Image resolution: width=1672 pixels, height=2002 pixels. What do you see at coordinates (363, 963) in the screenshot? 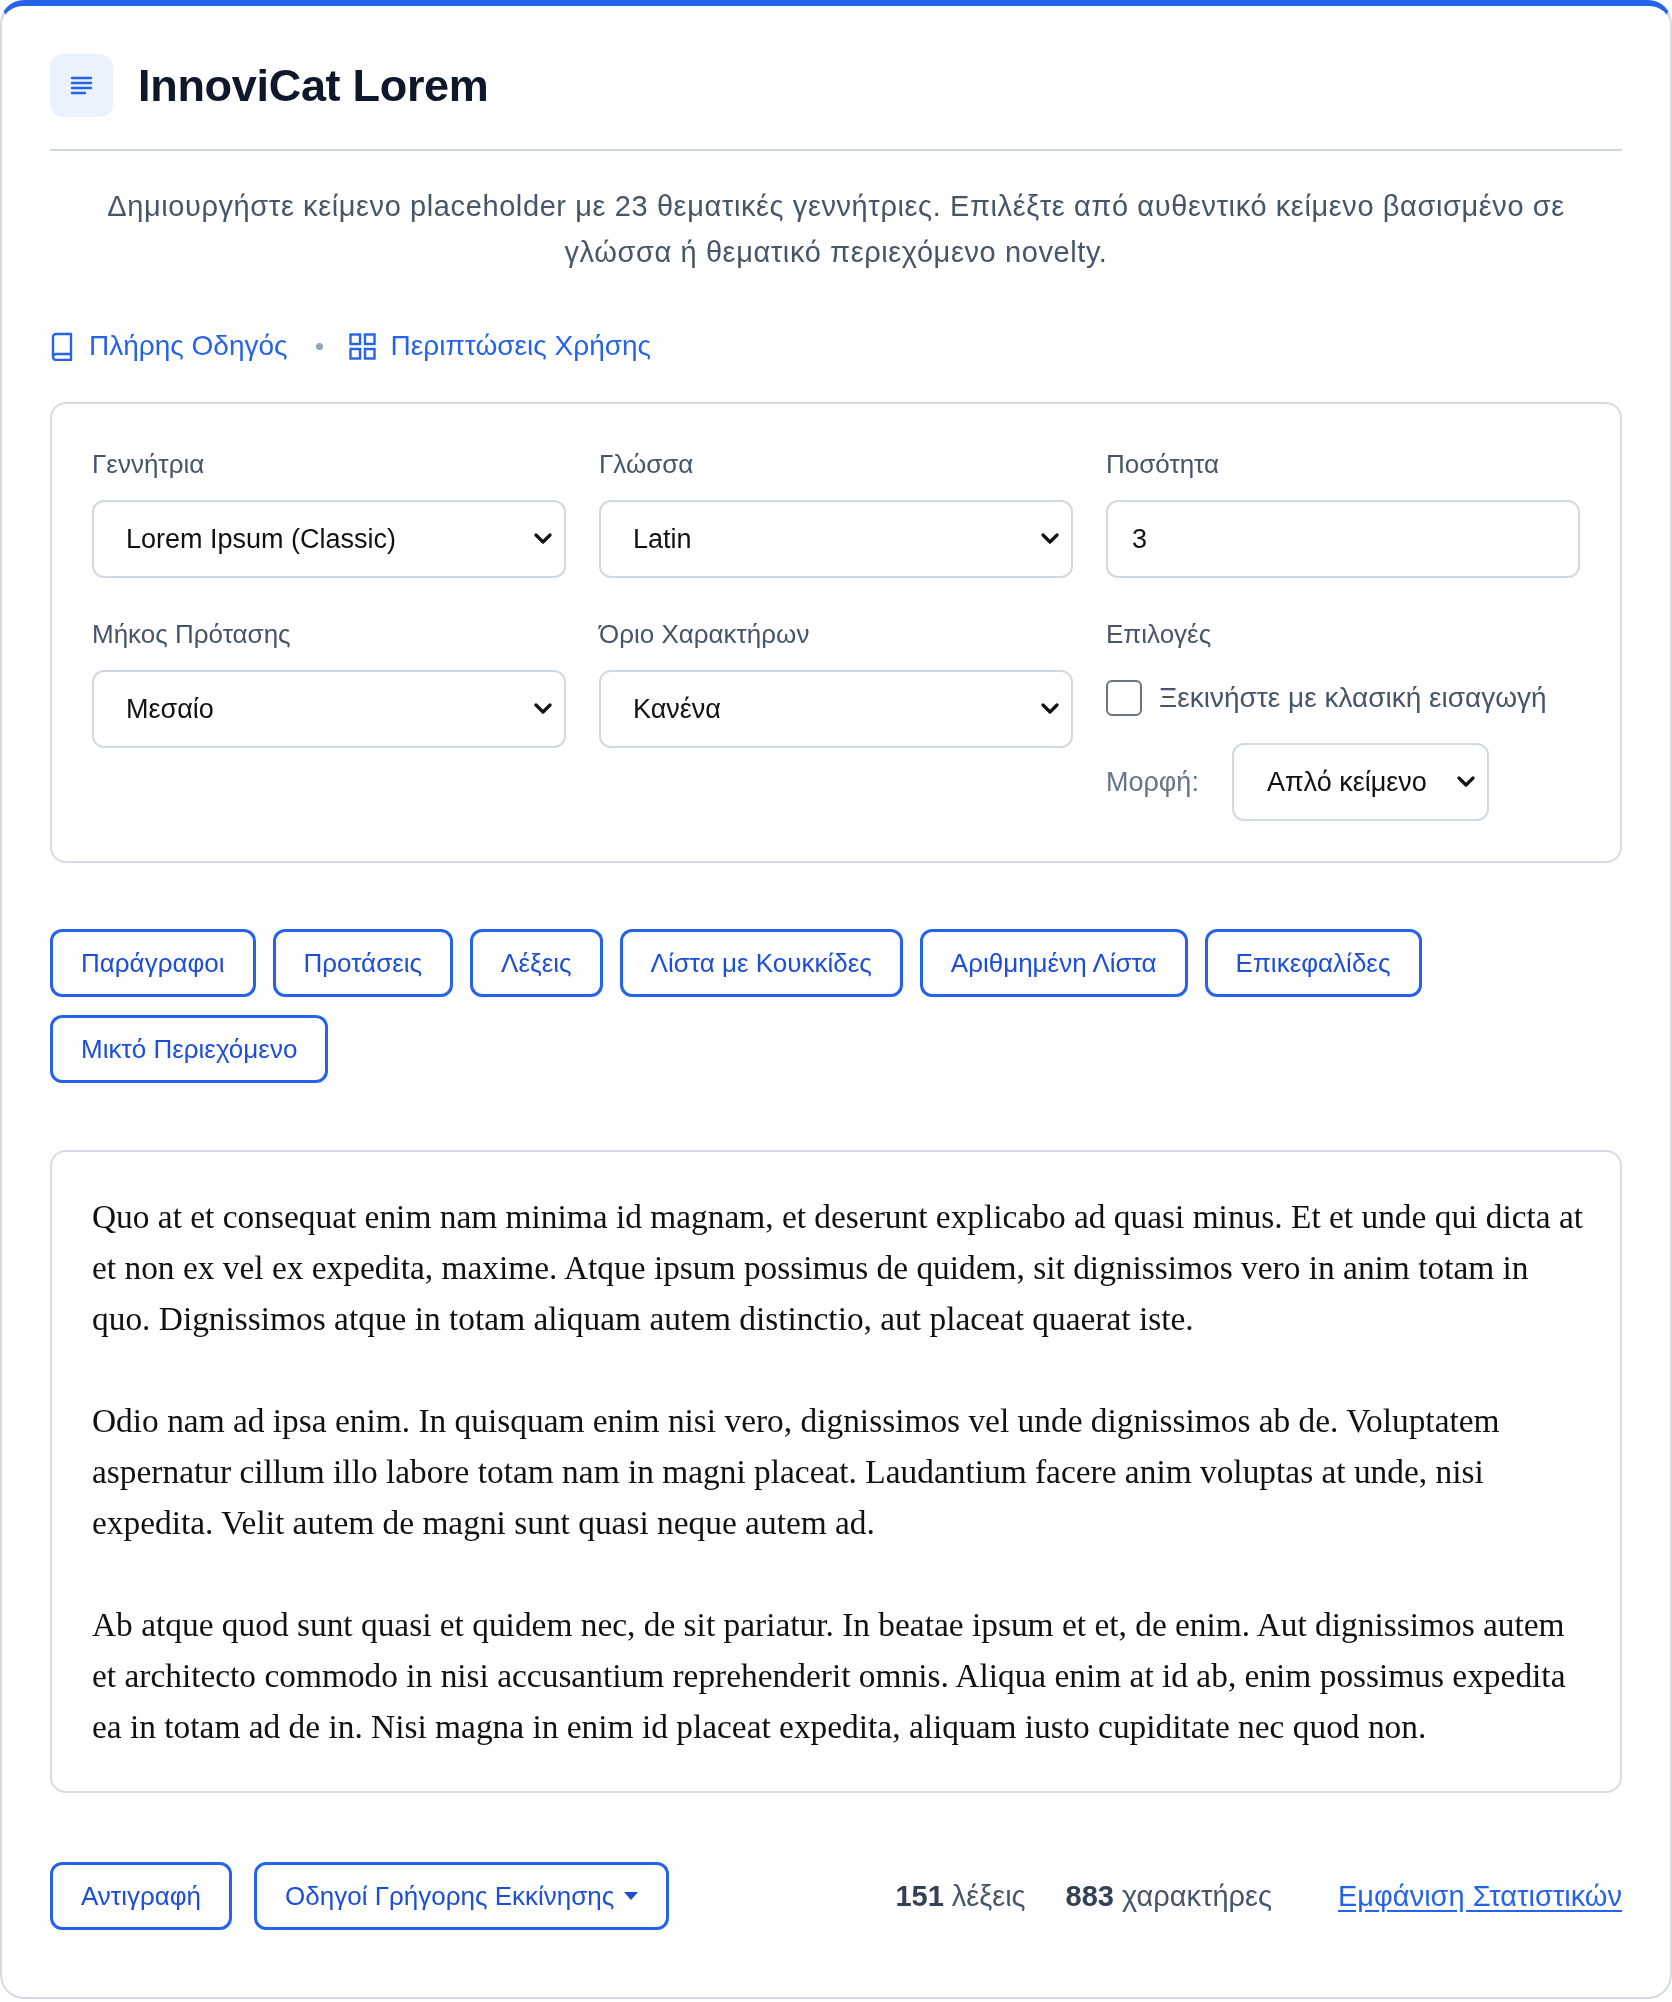
I see `mode-button: Προτάσεις` at bounding box center [363, 963].